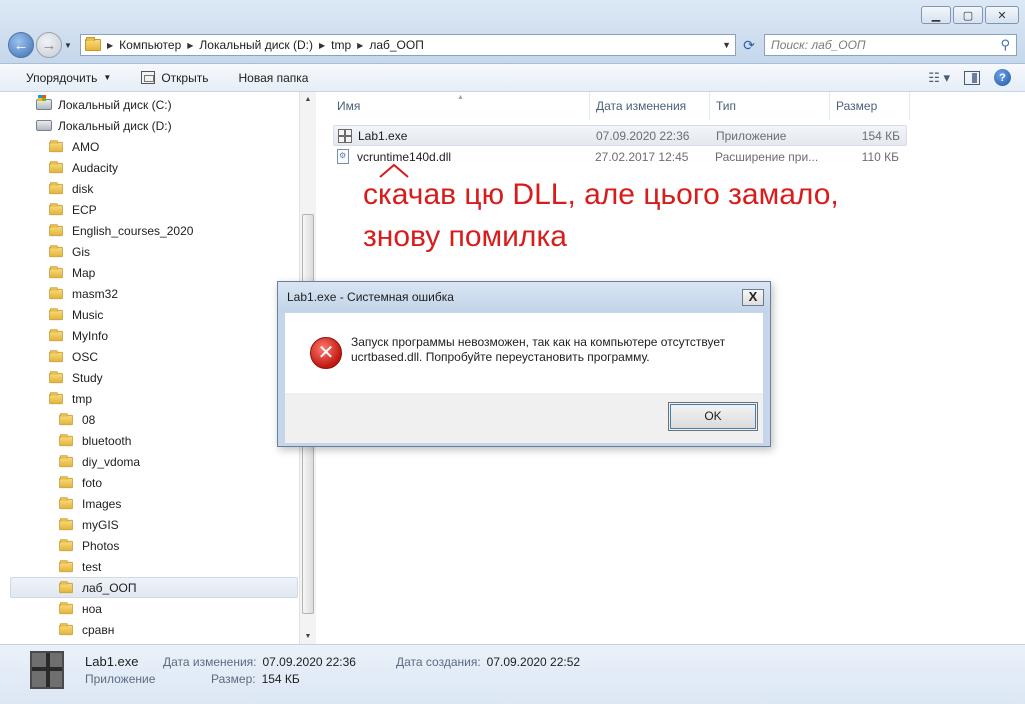 The width and height of the screenshot is (1025, 704). Describe the element at coordinates (642, 156) in the screenshot. I see `file-date: 27.02.2017 12:45` at that location.